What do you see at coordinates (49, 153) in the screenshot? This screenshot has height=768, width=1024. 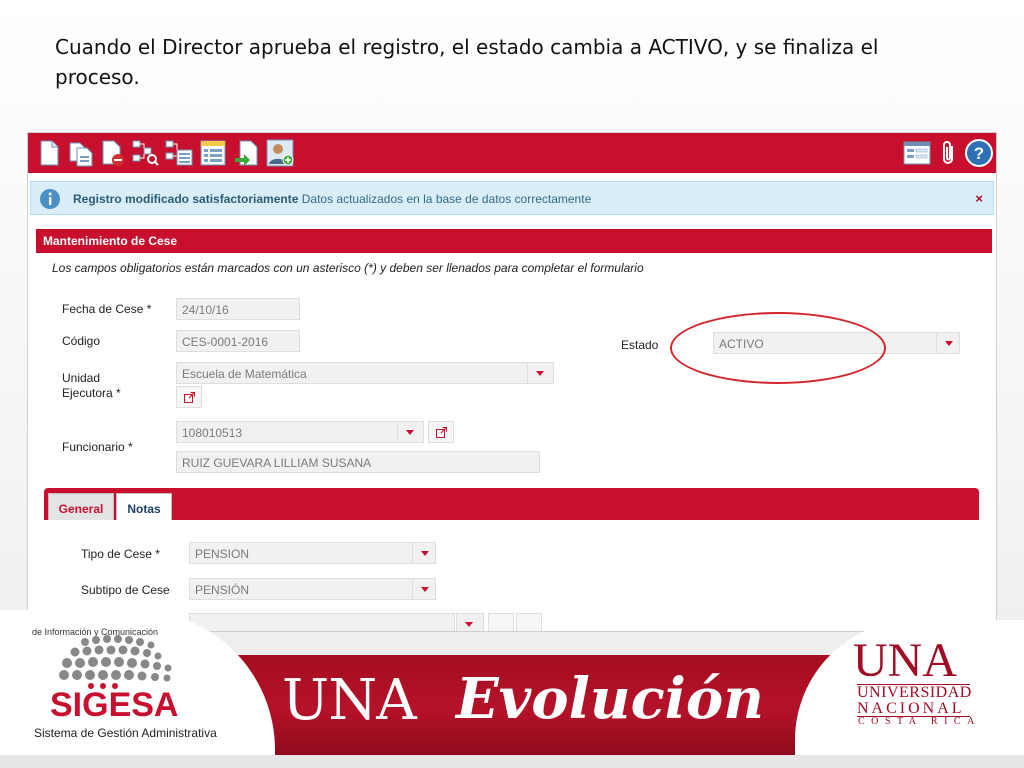 I see `new-document-icon` at bounding box center [49, 153].